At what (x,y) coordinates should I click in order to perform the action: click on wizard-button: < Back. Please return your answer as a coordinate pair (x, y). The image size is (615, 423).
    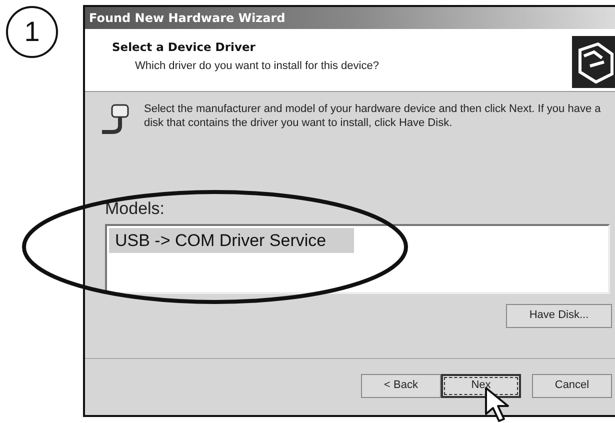
    Looking at the image, I should click on (401, 386).